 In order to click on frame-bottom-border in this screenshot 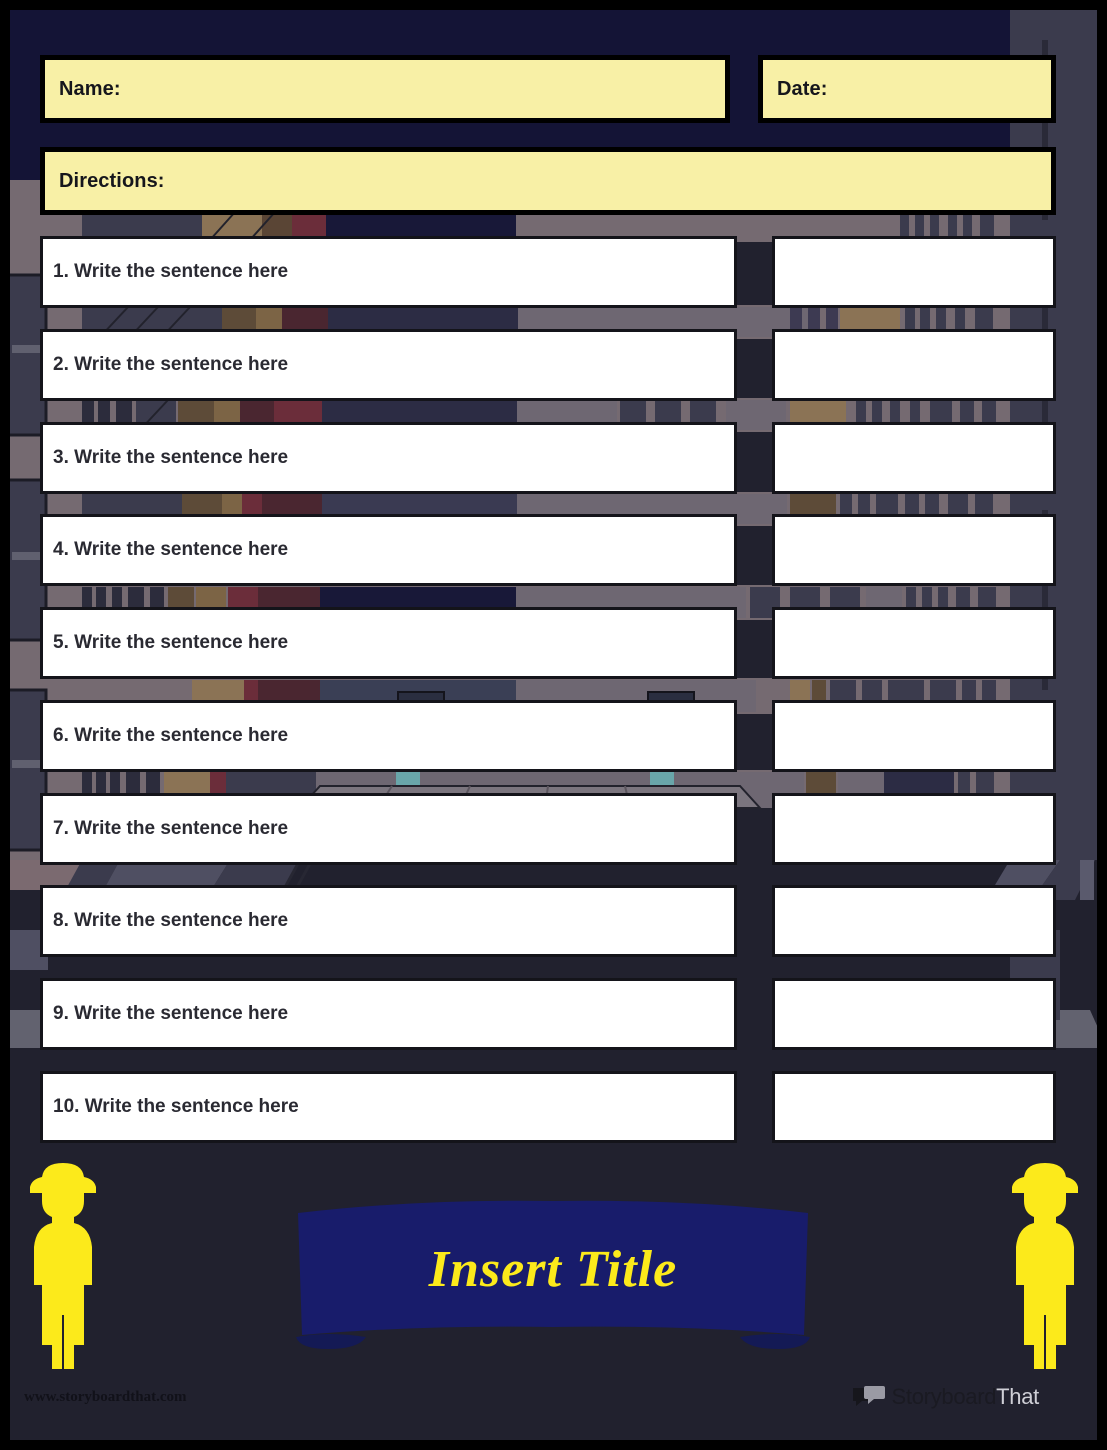, I will do `click(553, 1445)`.